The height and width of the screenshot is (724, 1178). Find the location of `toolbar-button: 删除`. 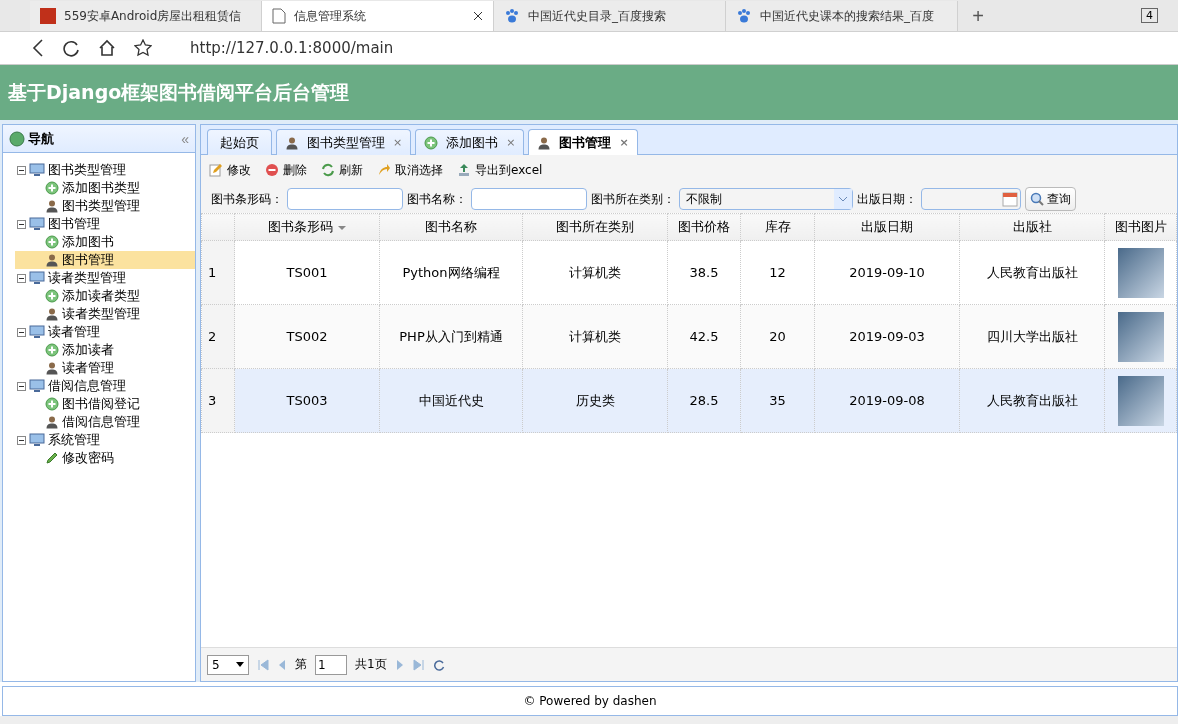

toolbar-button: 删除 is located at coordinates (286, 170).